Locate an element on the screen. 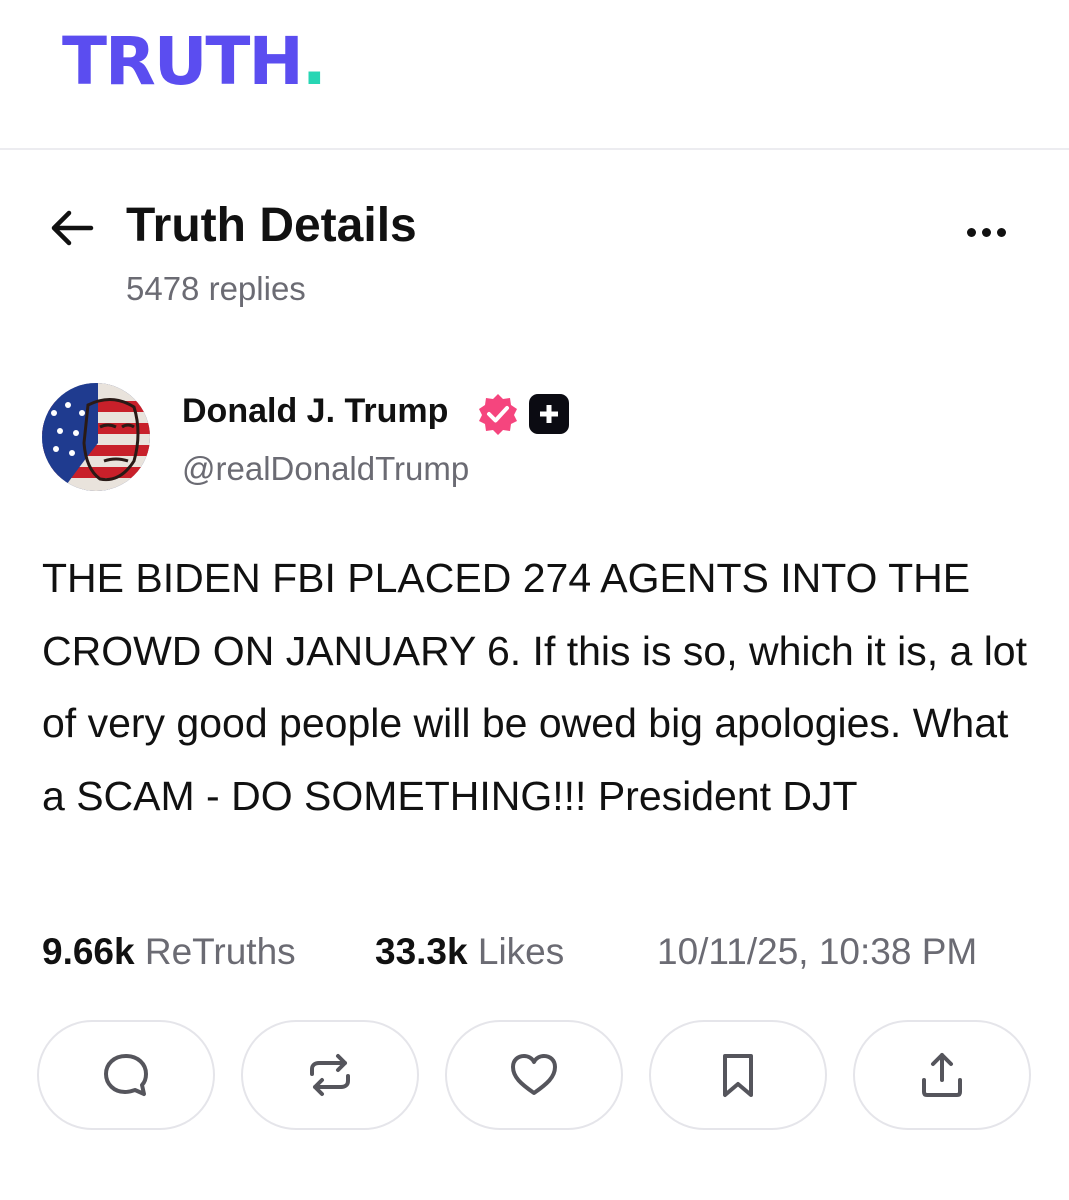  truth-social-logo: TRUTH. is located at coordinates (194, 62).